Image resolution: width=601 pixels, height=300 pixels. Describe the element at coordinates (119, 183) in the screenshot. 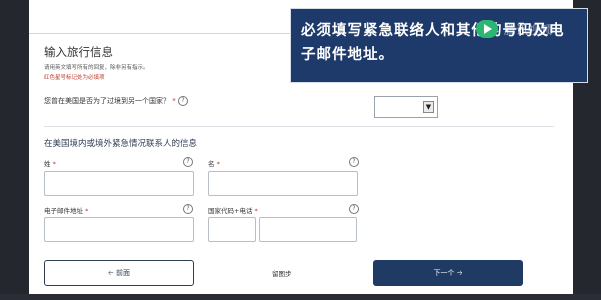

I see `last-name-input` at that location.